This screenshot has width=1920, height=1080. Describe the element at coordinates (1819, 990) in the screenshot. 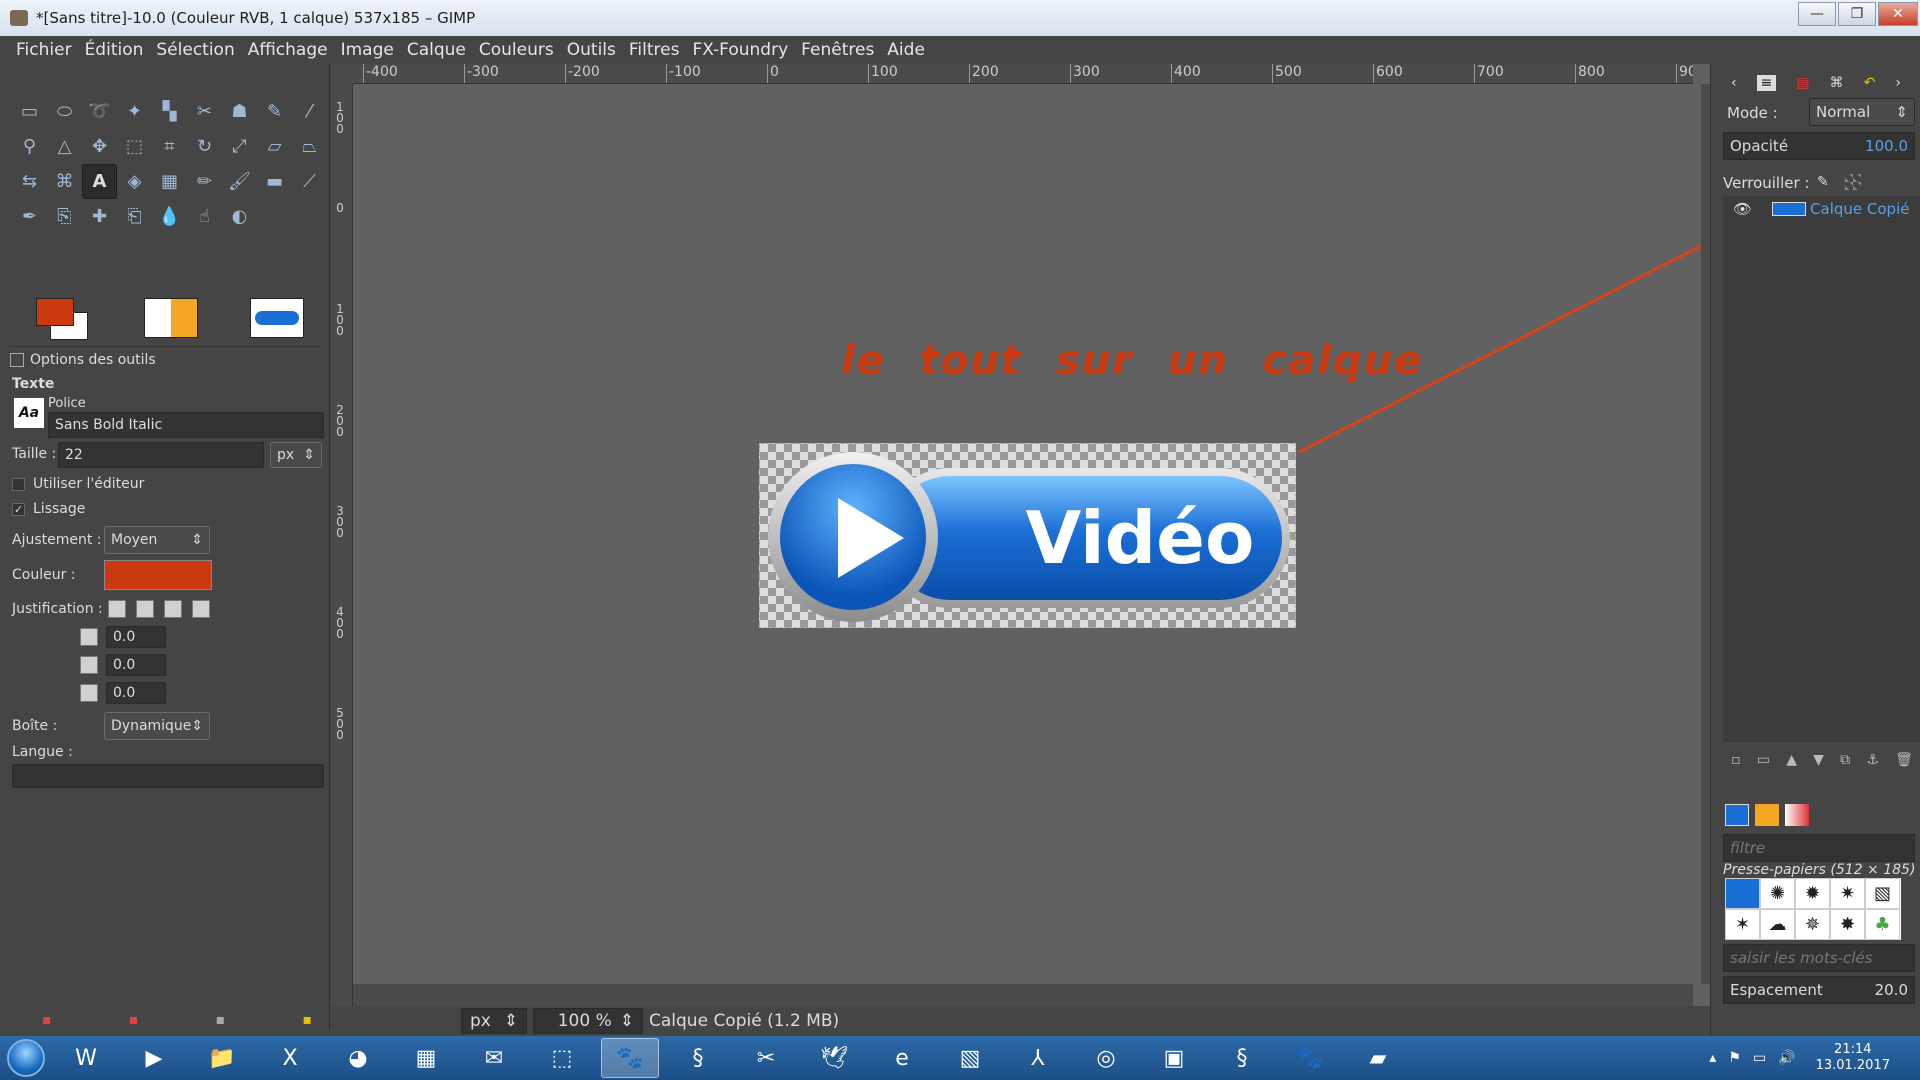

I see `spacing-slider: Espacement 20.0` at that location.